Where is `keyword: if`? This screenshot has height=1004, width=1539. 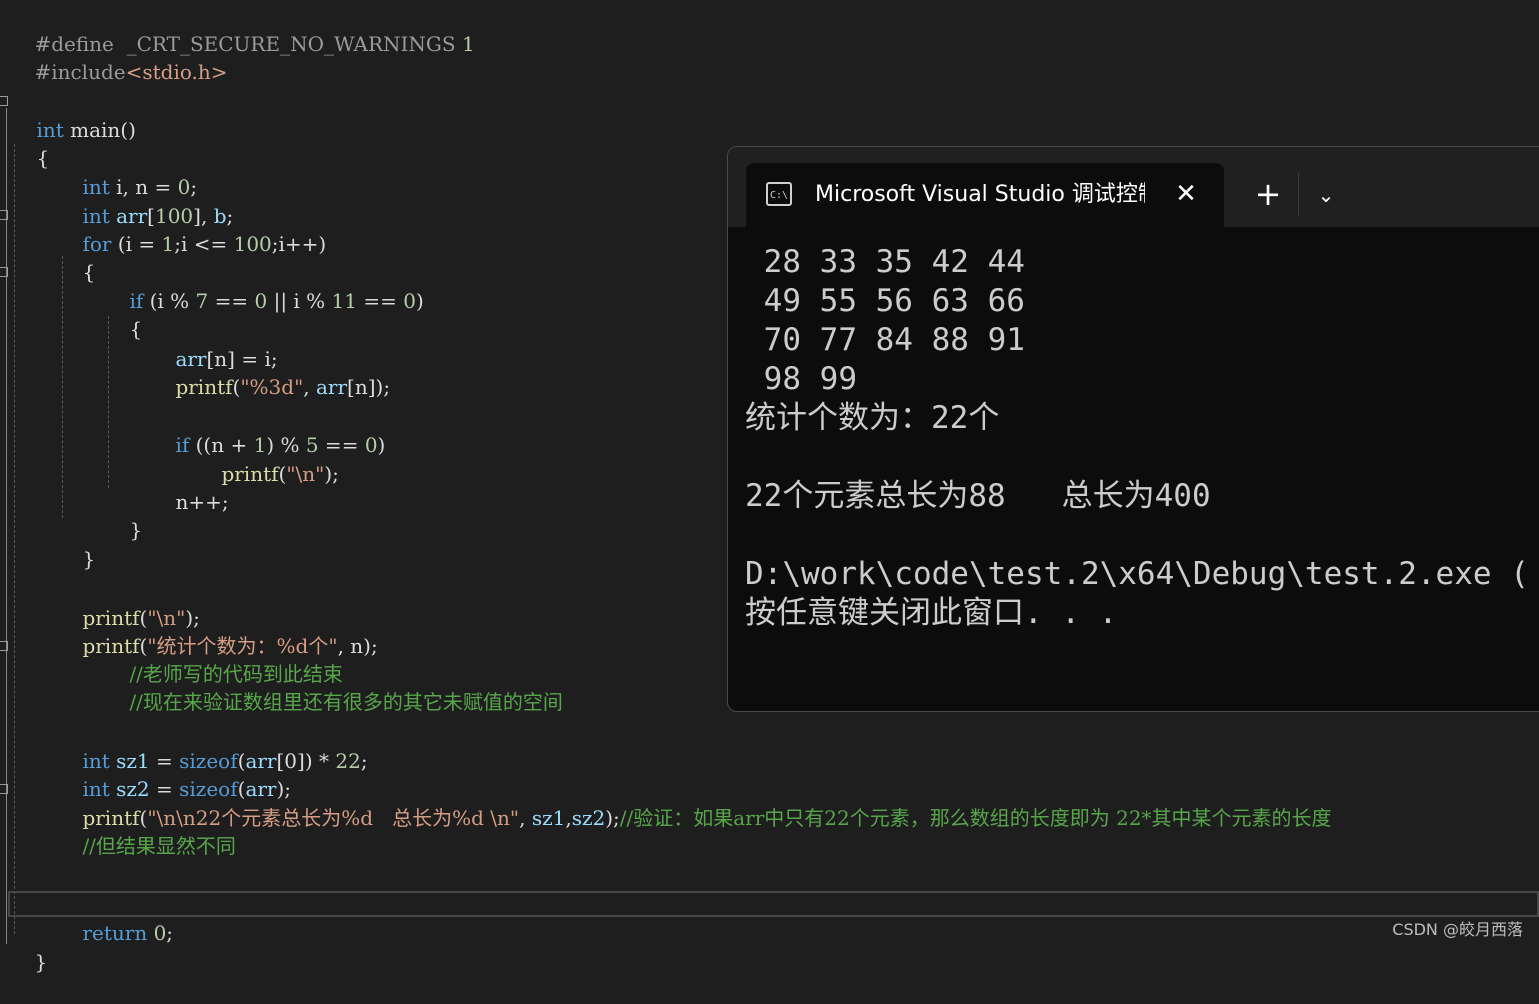 keyword: if is located at coordinates (182, 445).